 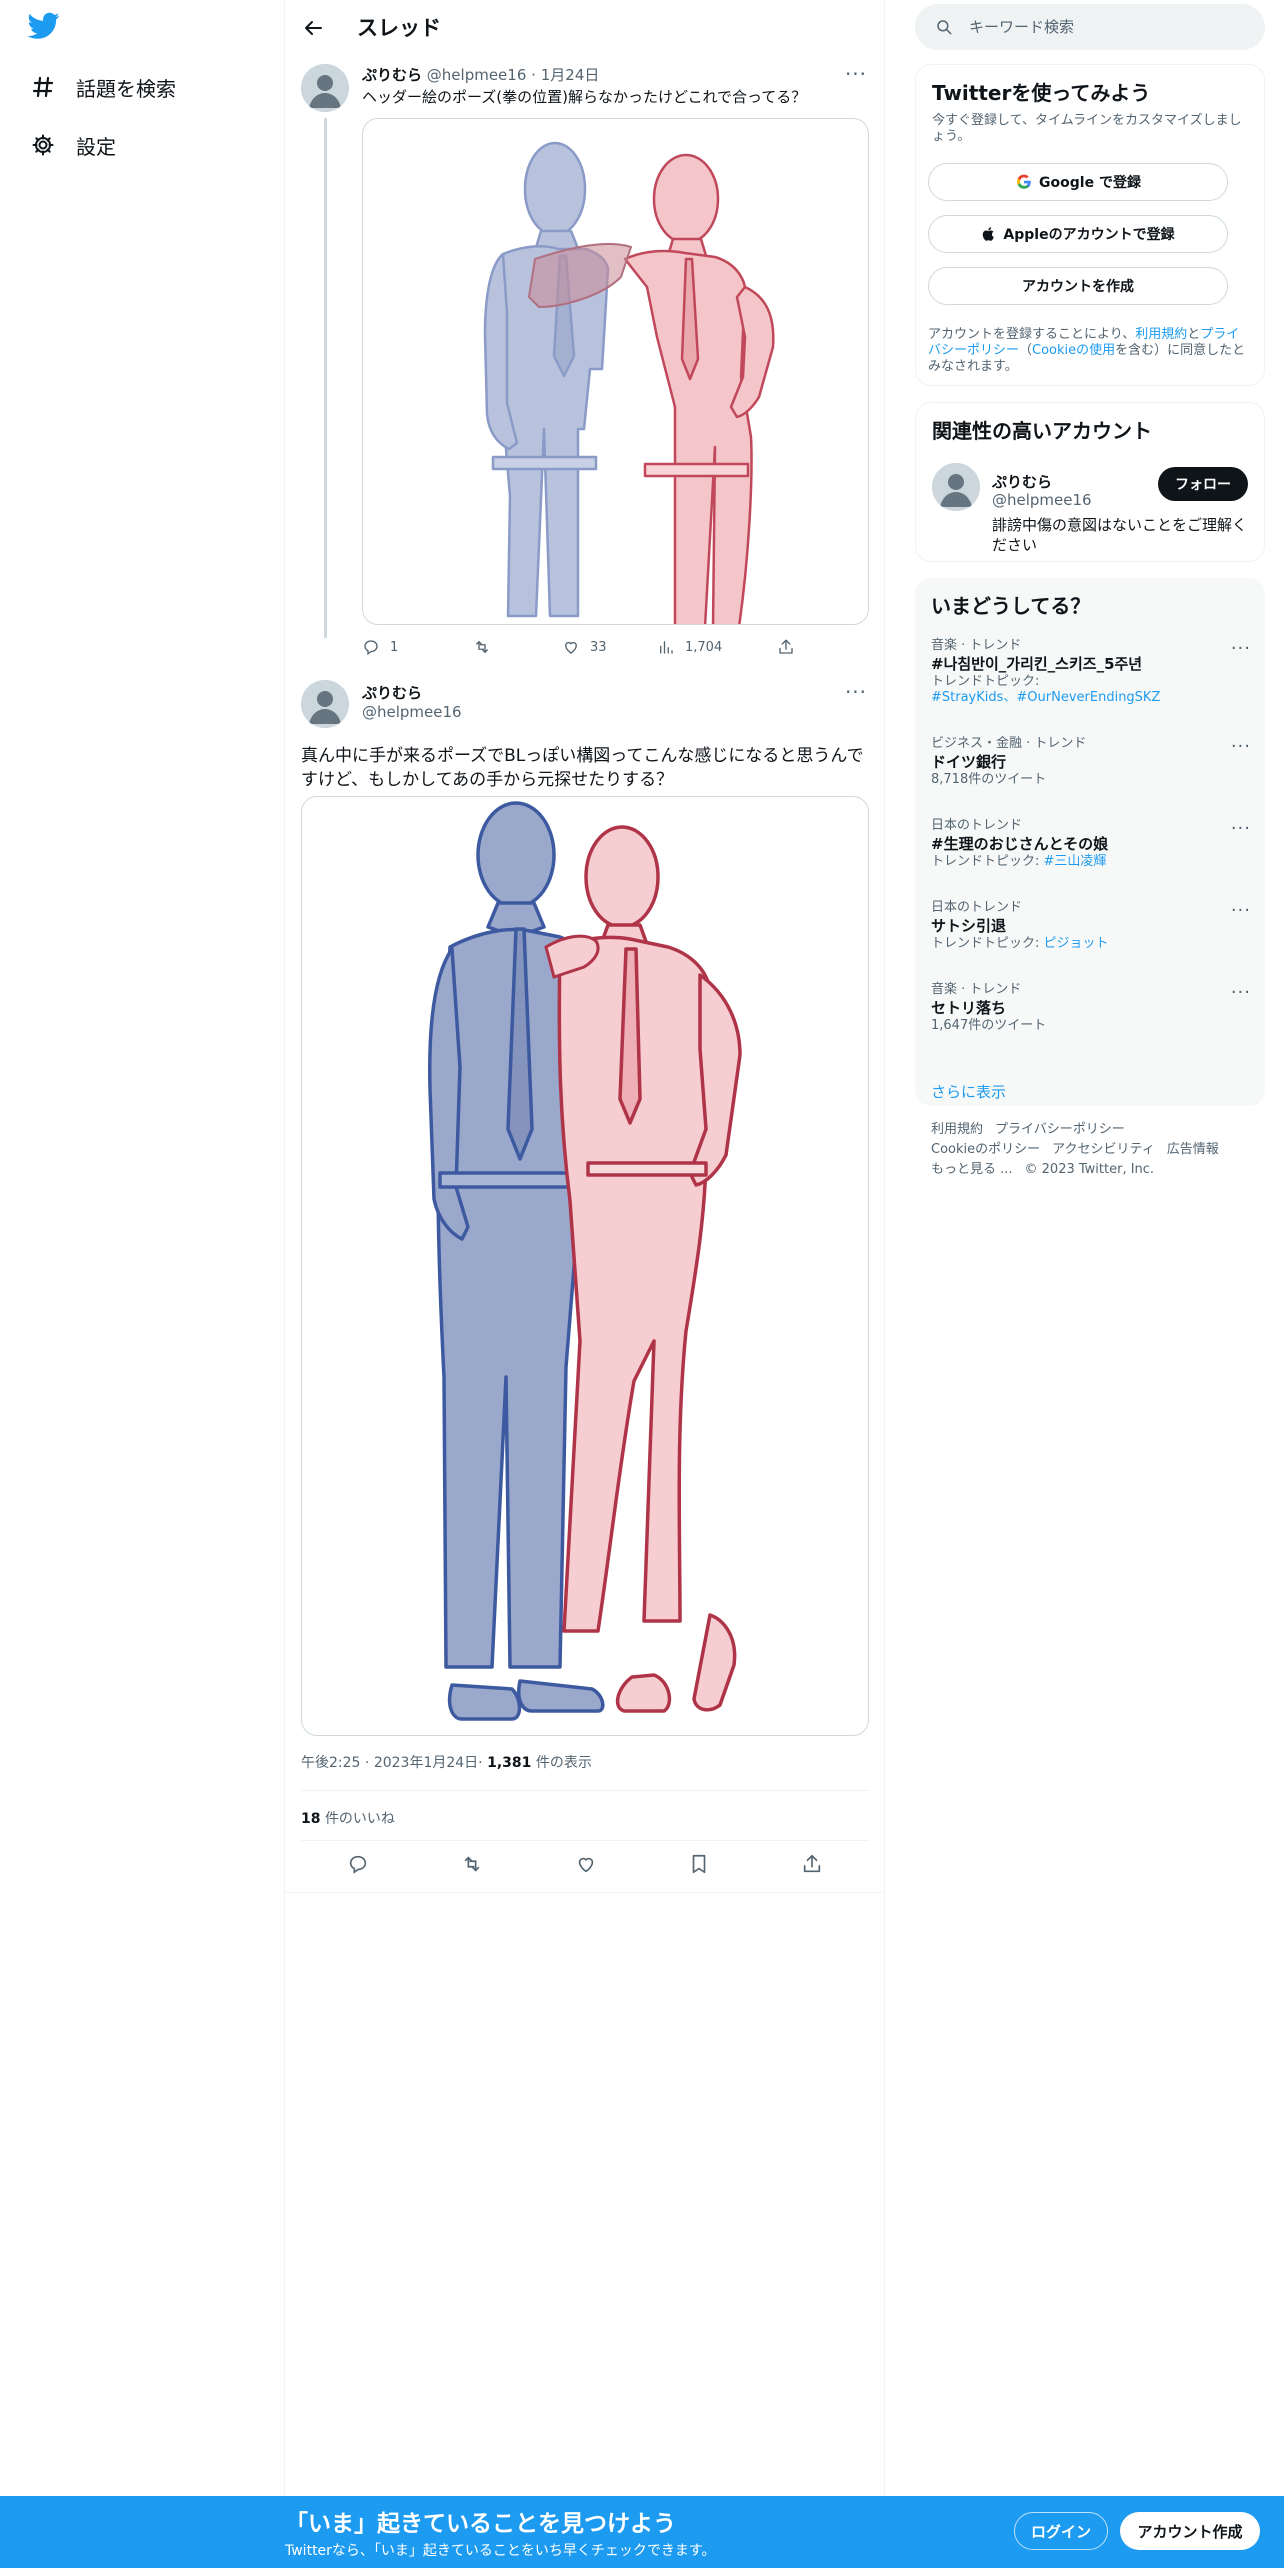 I want to click on create-account-button: アカウントを作成, so click(x=1078, y=286).